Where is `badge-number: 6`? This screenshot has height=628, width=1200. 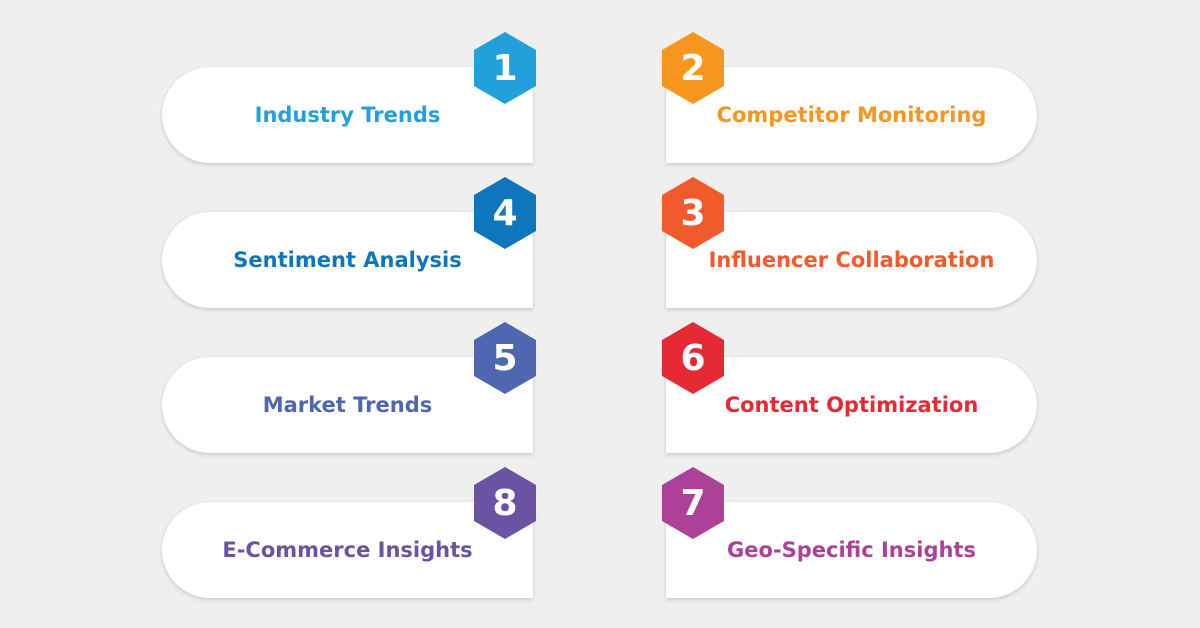 badge-number: 6 is located at coordinates (693, 358).